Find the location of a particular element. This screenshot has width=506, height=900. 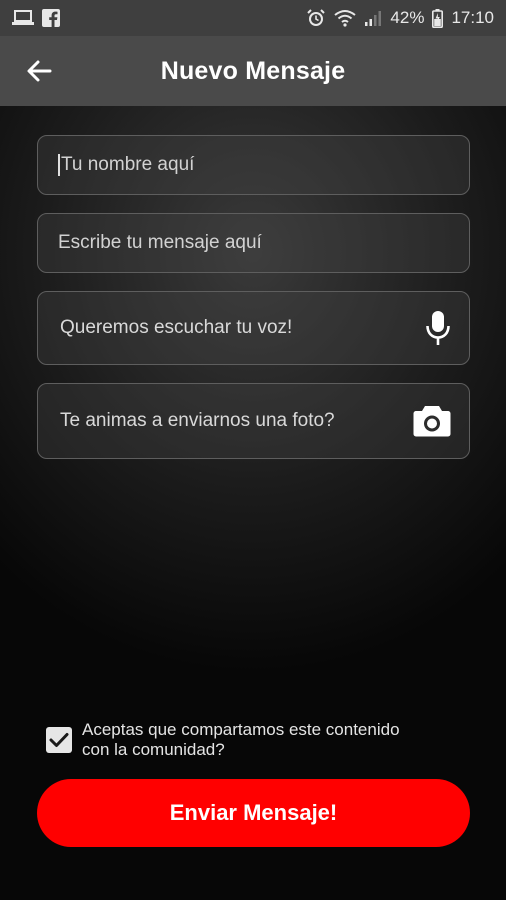

consent-line-1: Aceptas que compartamos este contenido is located at coordinates (241, 729).